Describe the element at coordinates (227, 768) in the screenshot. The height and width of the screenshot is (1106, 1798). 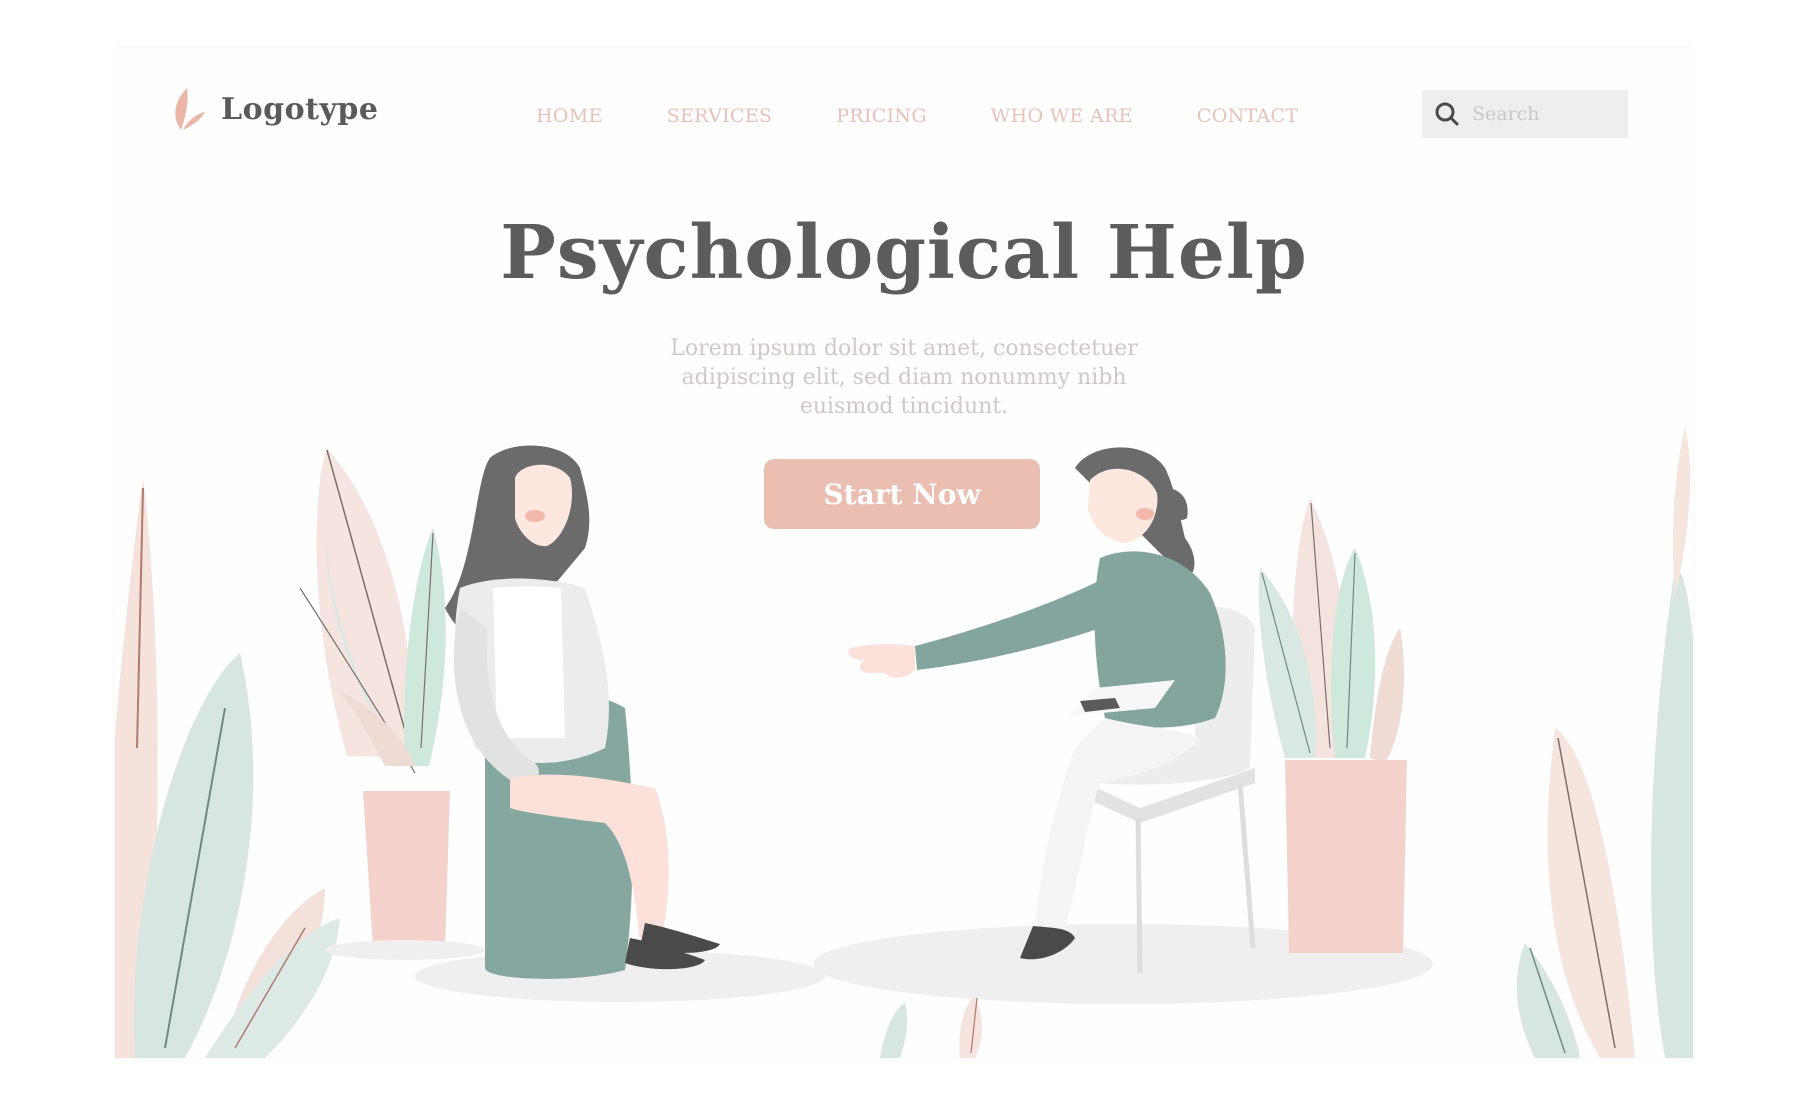
I see `left-edge-plants` at that location.